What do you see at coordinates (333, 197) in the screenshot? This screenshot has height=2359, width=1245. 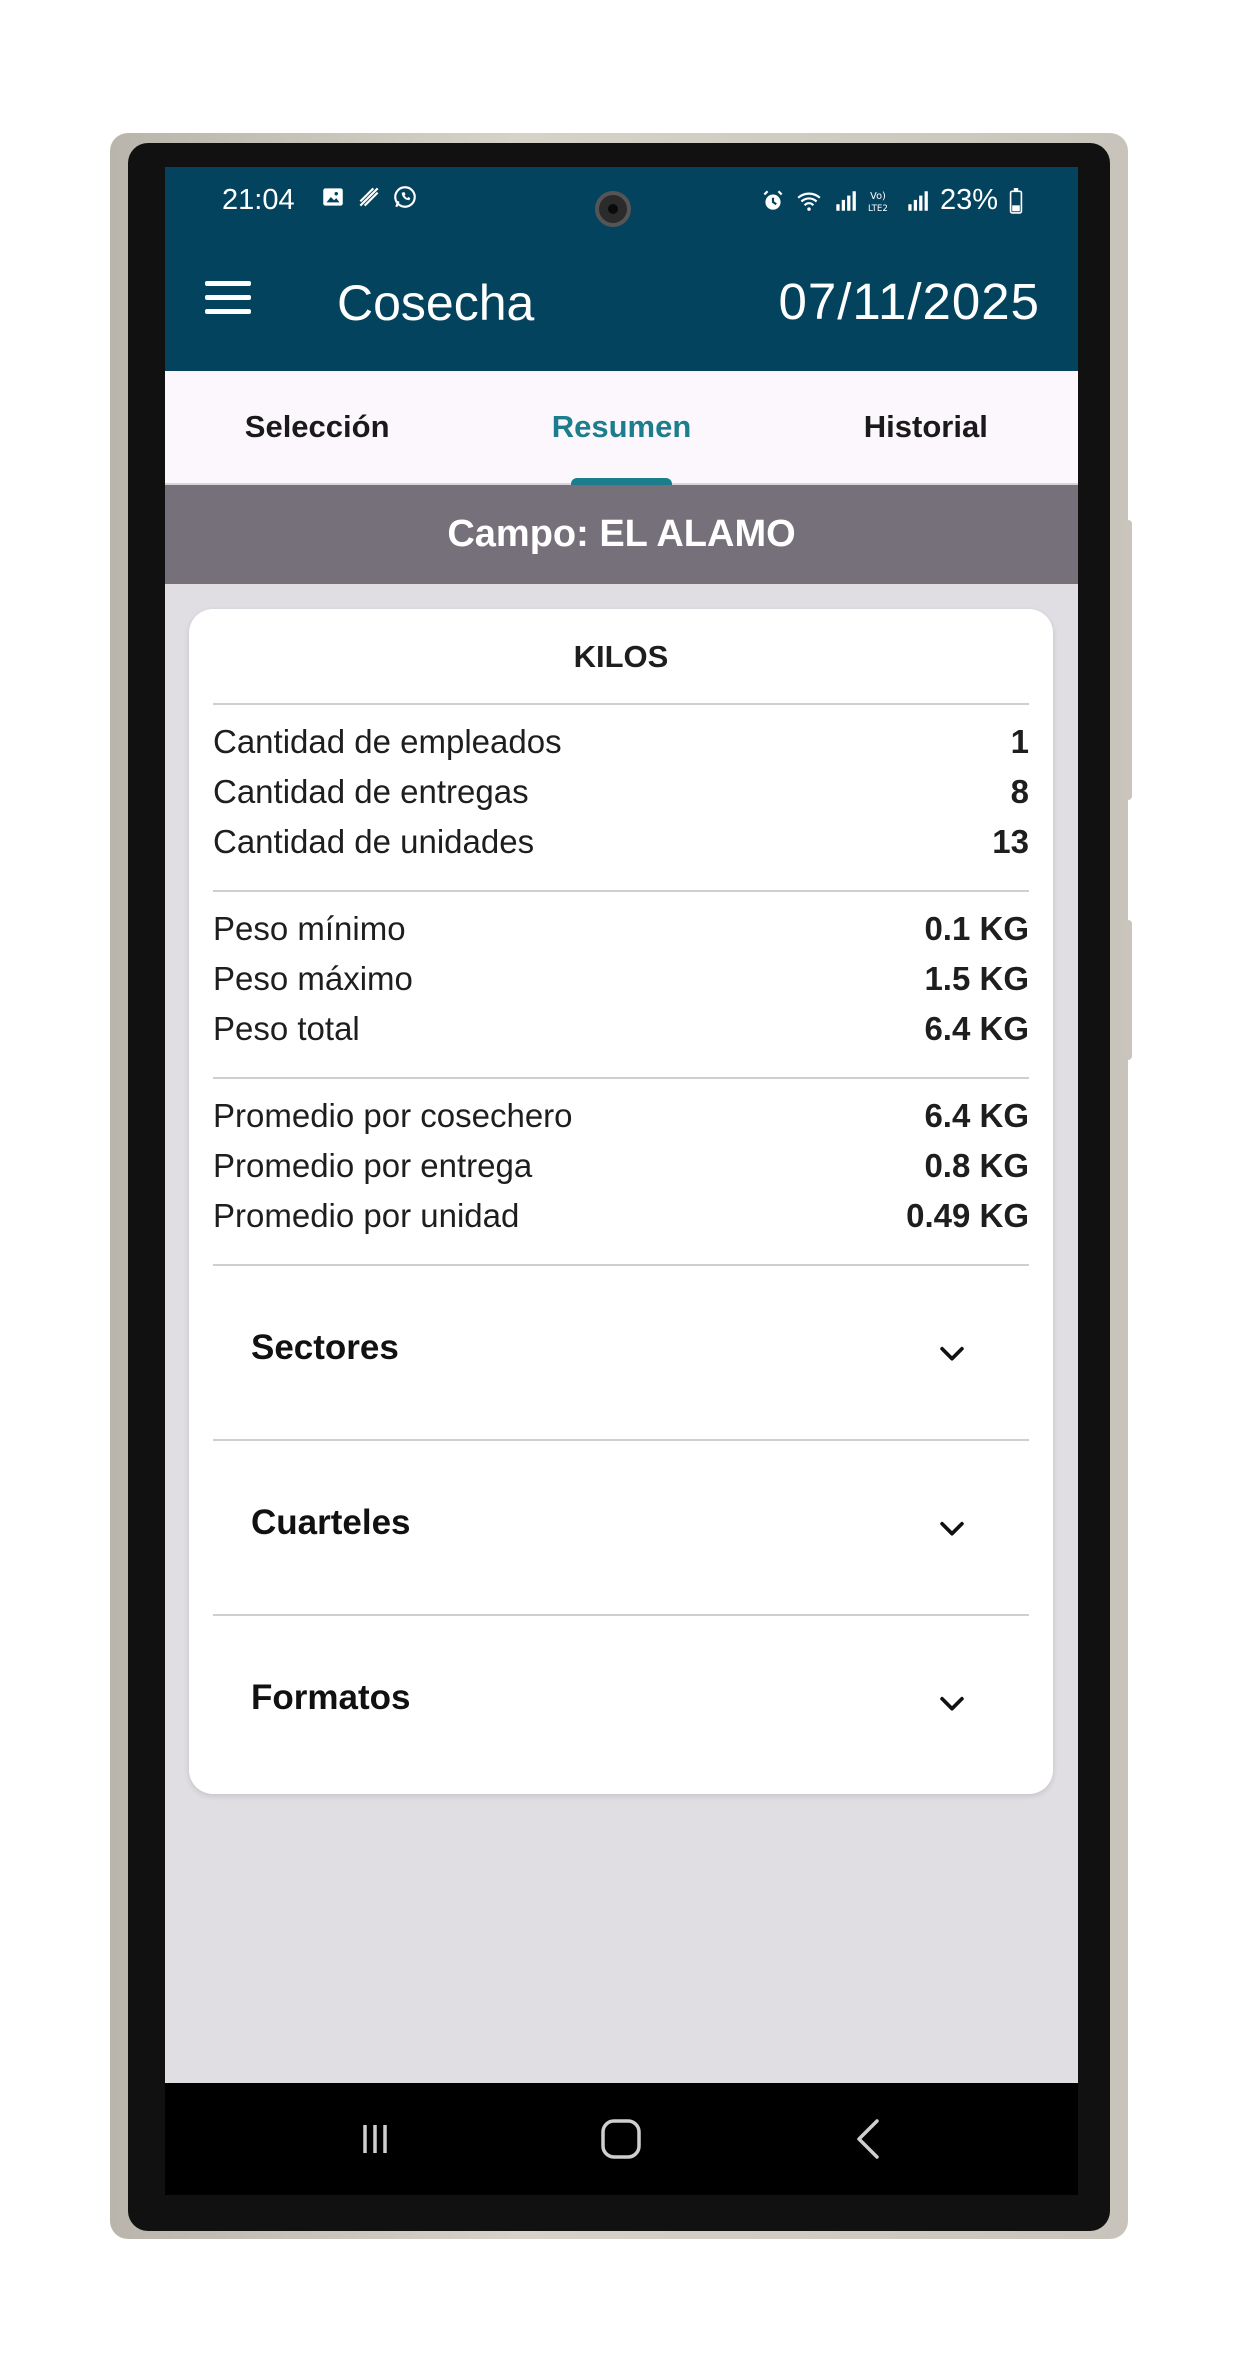 I see `image-icon` at bounding box center [333, 197].